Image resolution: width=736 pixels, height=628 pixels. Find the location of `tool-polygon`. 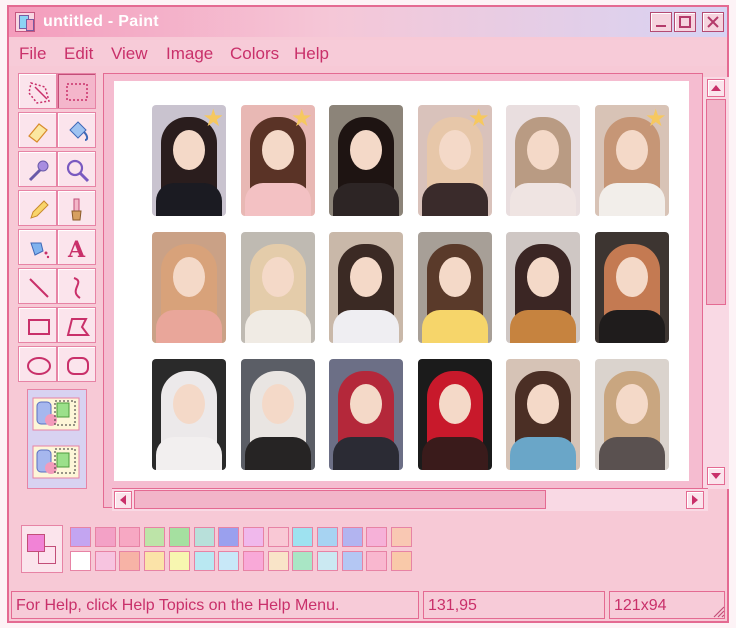

tool-polygon is located at coordinates (76, 325).